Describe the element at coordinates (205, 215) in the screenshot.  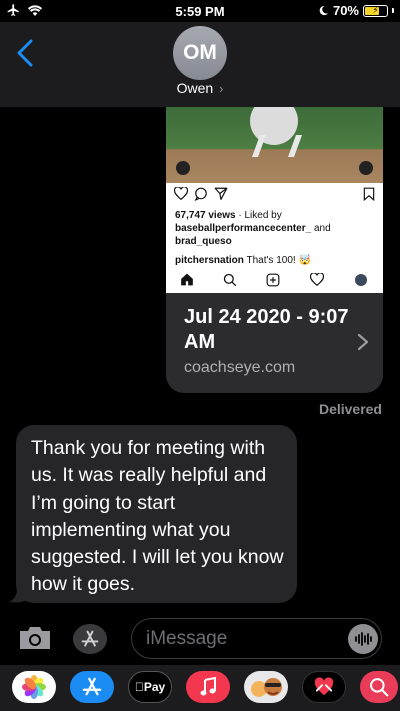
I see `views-count: 67,747 views` at that location.